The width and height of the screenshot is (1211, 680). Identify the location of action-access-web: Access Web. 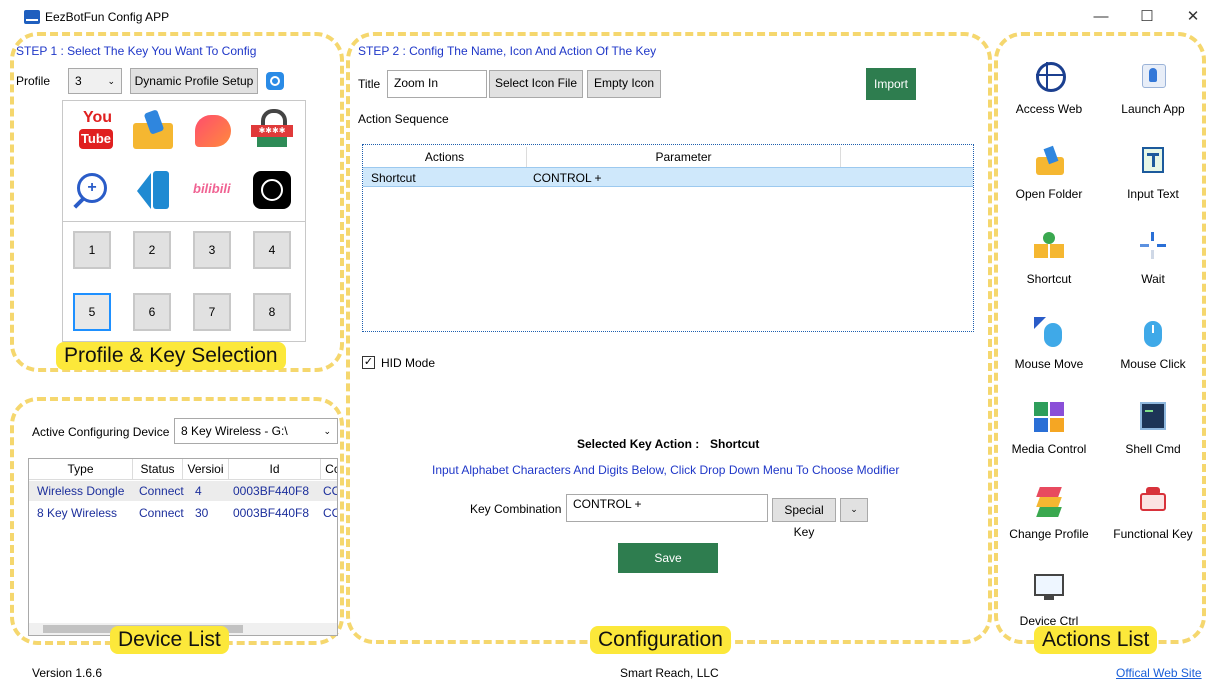
(1049, 88).